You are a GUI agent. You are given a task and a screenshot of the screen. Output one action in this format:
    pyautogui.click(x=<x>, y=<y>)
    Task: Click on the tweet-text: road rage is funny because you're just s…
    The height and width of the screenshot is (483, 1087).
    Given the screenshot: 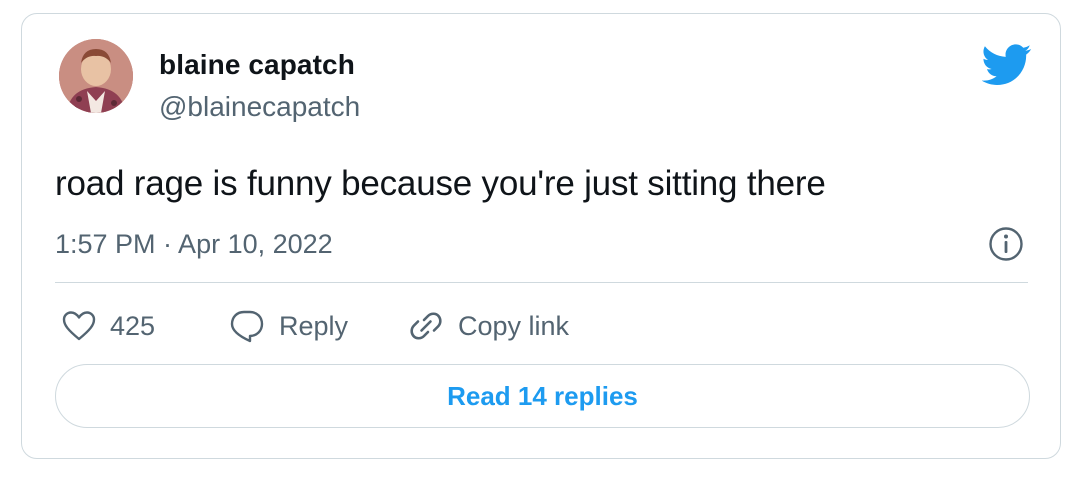 What is the action you would take?
    pyautogui.click(x=440, y=183)
    